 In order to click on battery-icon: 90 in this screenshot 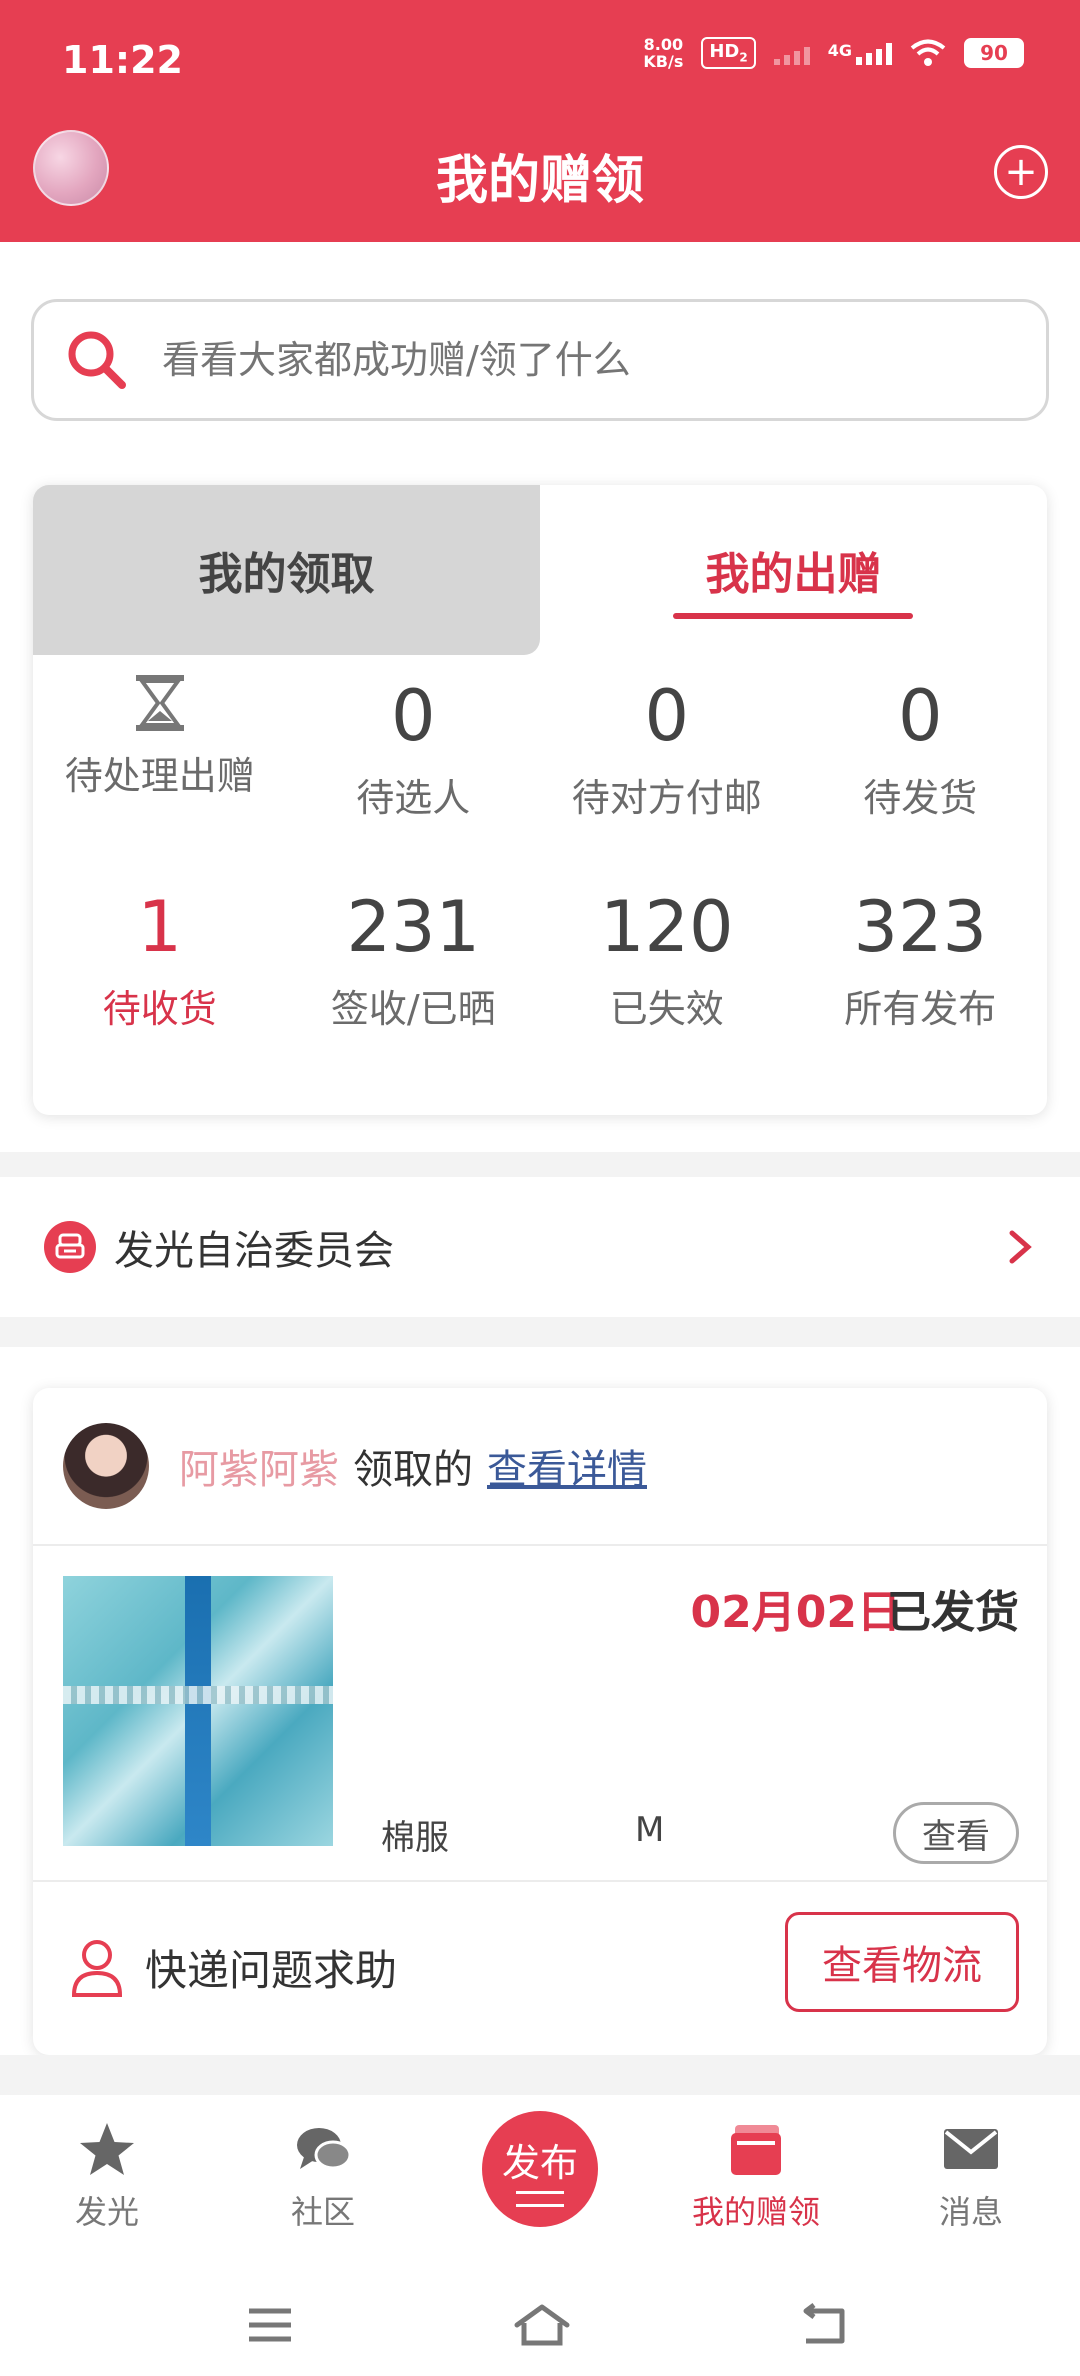, I will do `click(994, 53)`.